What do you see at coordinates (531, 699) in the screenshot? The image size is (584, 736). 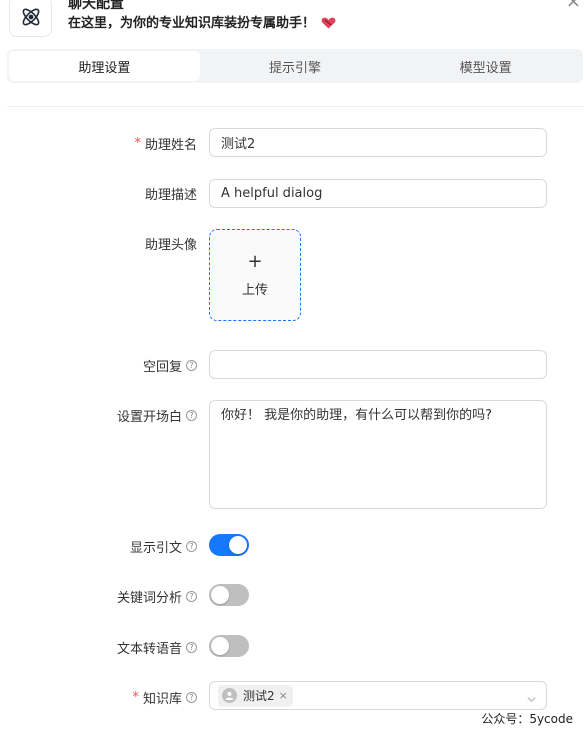 I see `chevron-down-icon` at bounding box center [531, 699].